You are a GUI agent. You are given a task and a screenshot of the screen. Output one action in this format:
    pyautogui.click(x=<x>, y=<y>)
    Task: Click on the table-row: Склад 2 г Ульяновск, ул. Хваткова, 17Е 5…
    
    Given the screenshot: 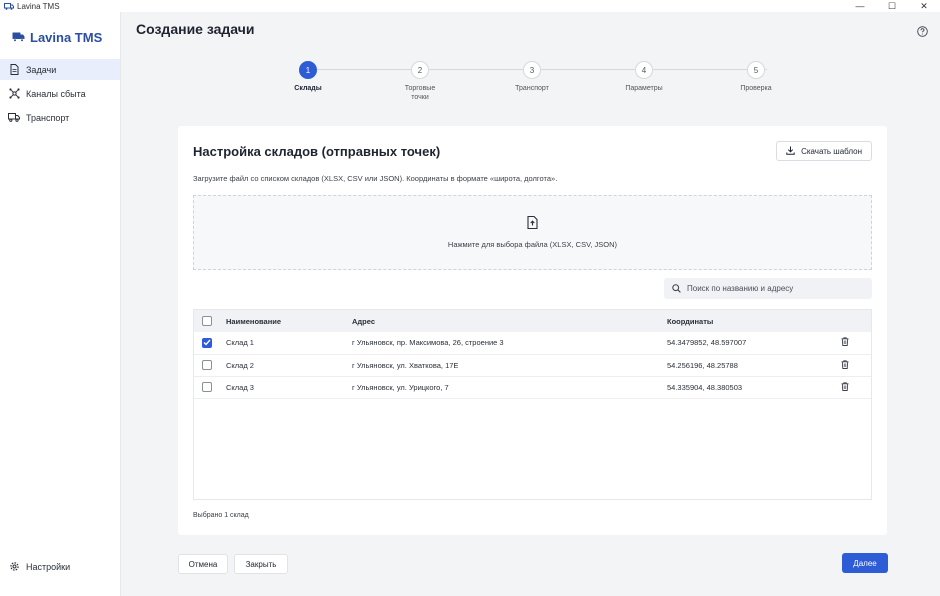 What is the action you would take?
    pyautogui.click(x=532, y=365)
    